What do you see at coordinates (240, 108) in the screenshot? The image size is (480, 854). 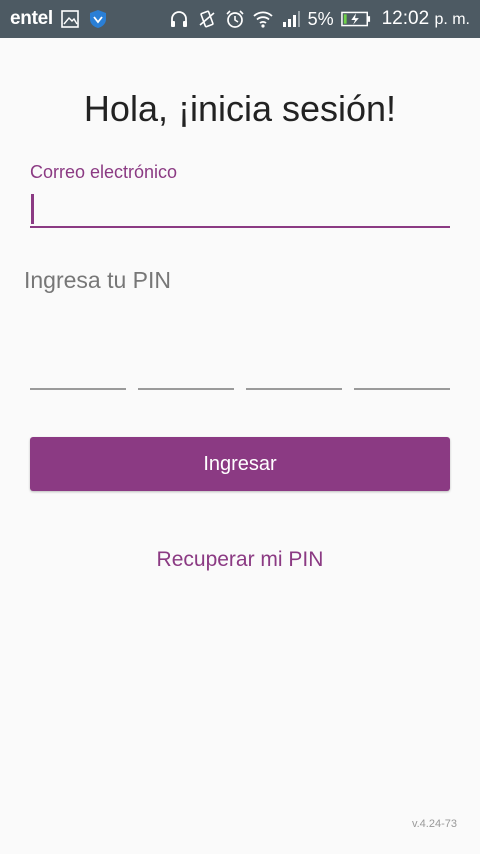 I see `page-title: Hola, ¡inicia sesión!` at bounding box center [240, 108].